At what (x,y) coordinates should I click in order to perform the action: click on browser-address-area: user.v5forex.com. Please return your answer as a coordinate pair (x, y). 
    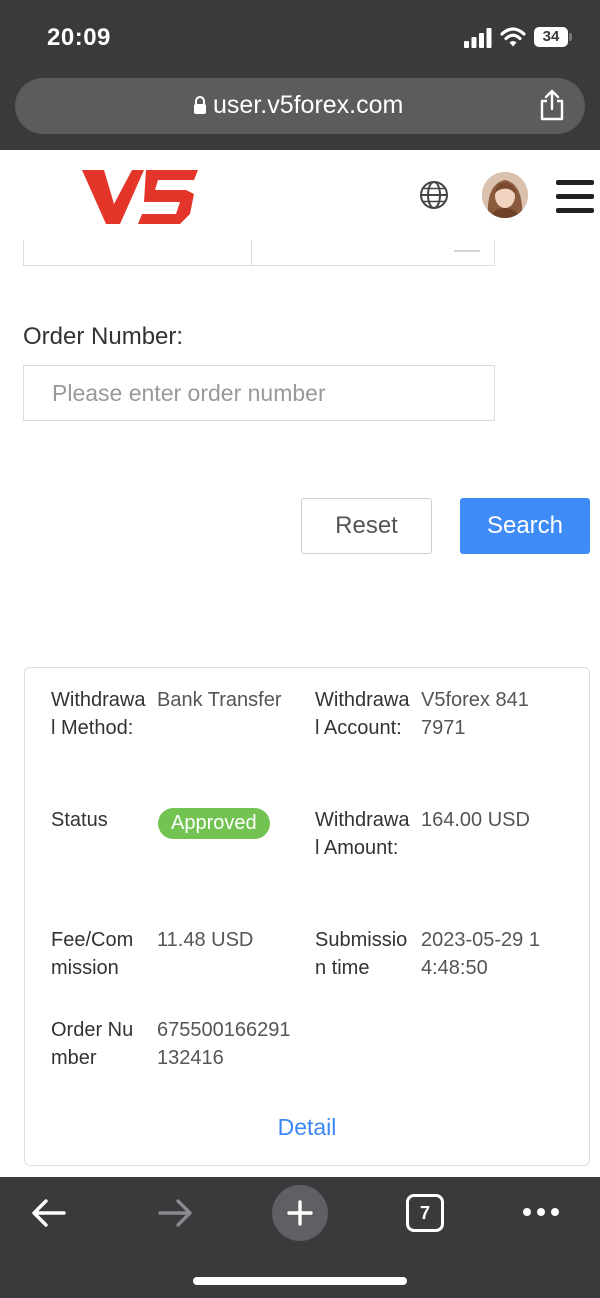
    Looking at the image, I should click on (300, 110).